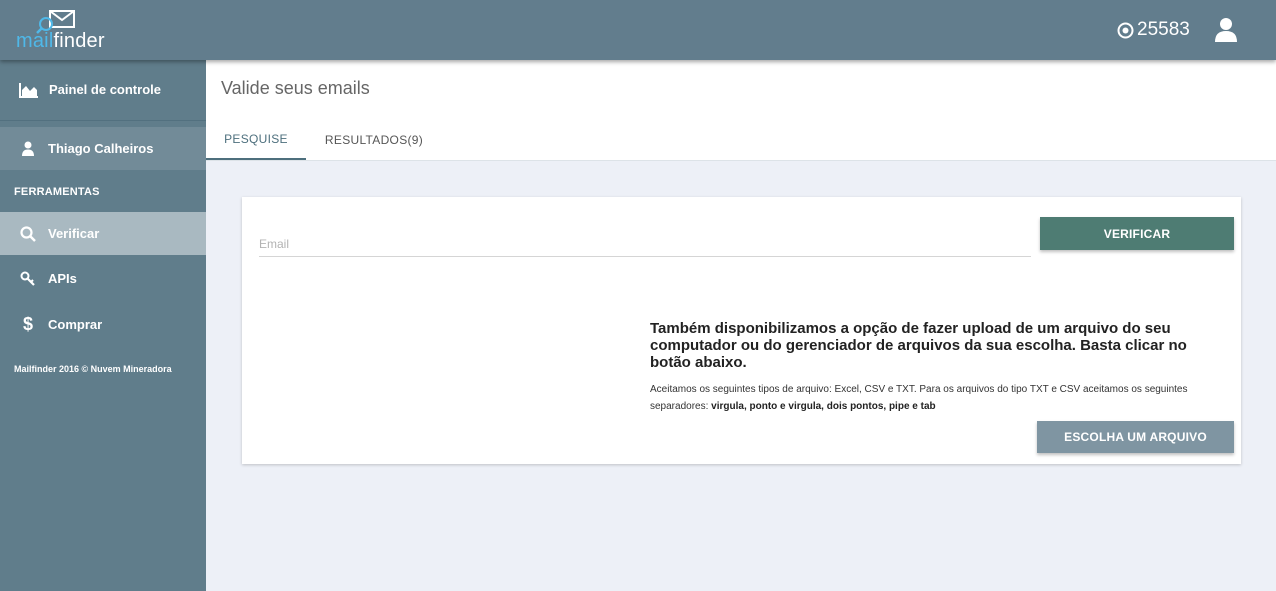 The height and width of the screenshot is (591, 1276). Describe the element at coordinates (35, 41) in the screenshot. I see `logo-text-prefix: mail` at that location.